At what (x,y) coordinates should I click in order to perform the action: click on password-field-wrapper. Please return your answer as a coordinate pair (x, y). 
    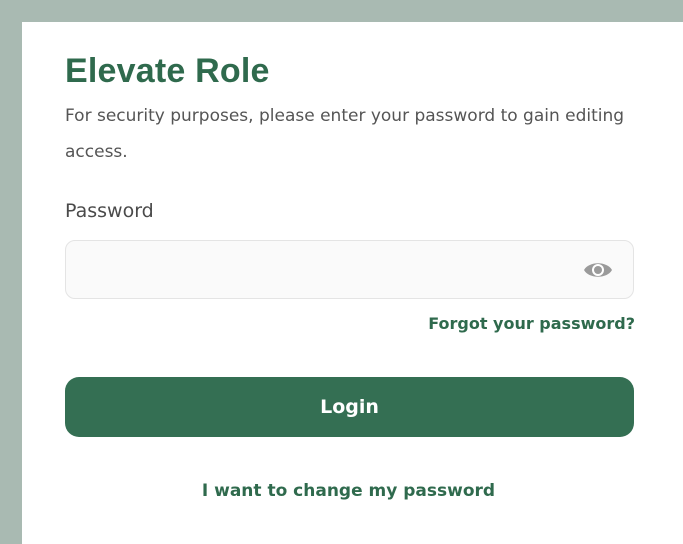
    Looking at the image, I should click on (349, 269).